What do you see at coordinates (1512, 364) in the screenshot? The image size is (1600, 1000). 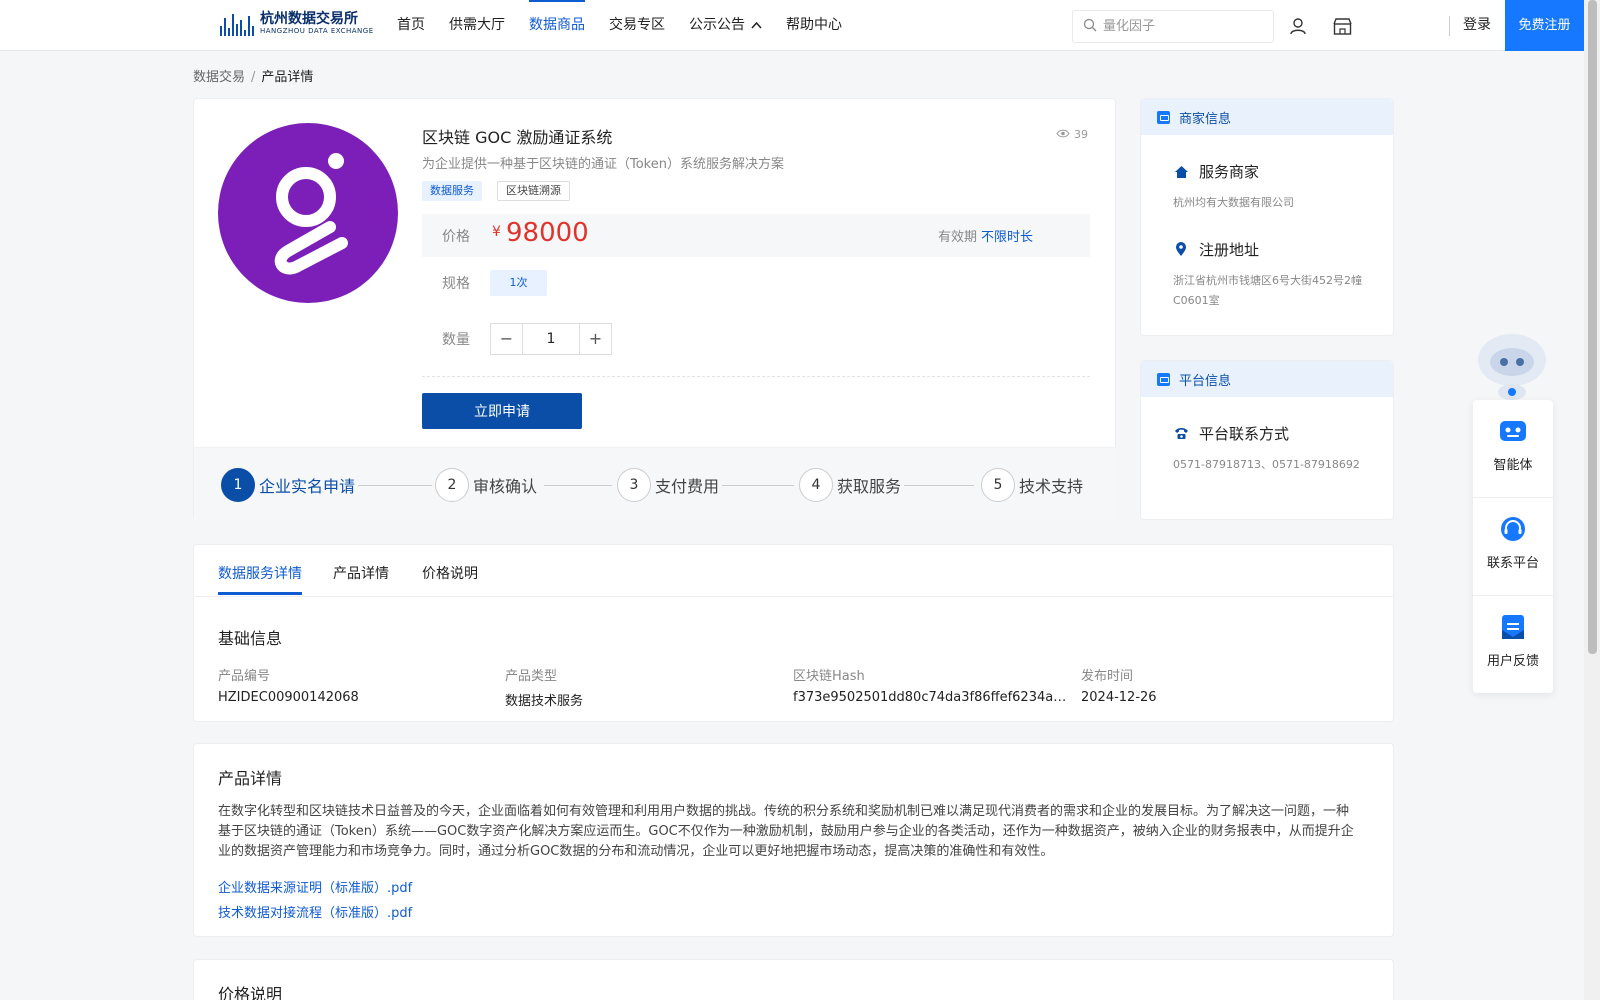 I see `assistant-robot-icon` at bounding box center [1512, 364].